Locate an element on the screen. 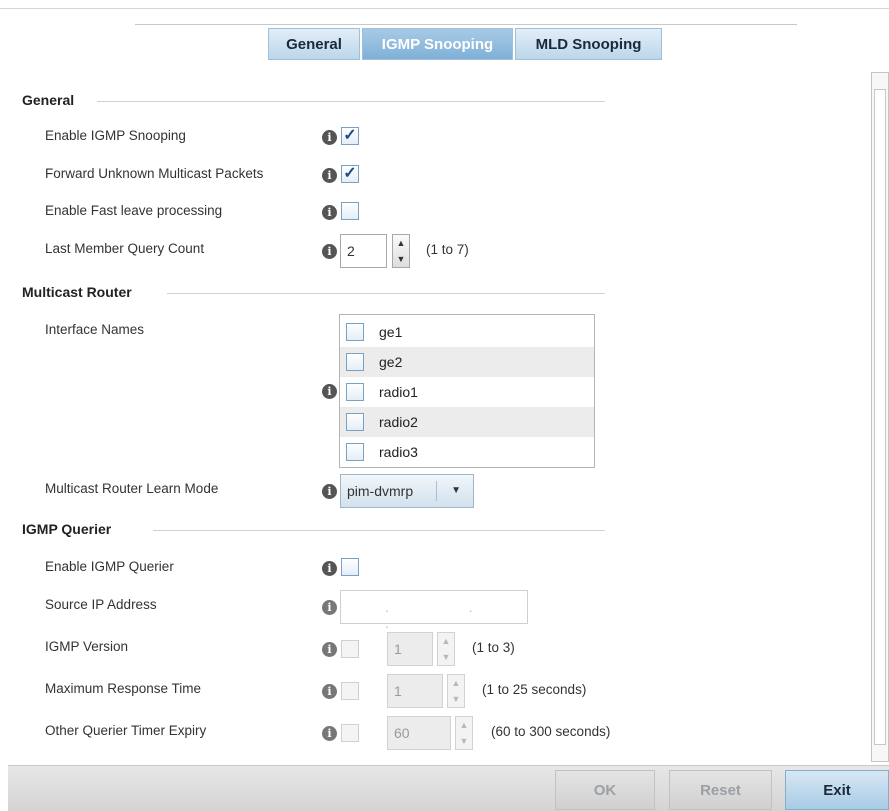 The height and width of the screenshot is (811, 889). last-member-query-label: Last Member Query Count is located at coordinates (125, 248).